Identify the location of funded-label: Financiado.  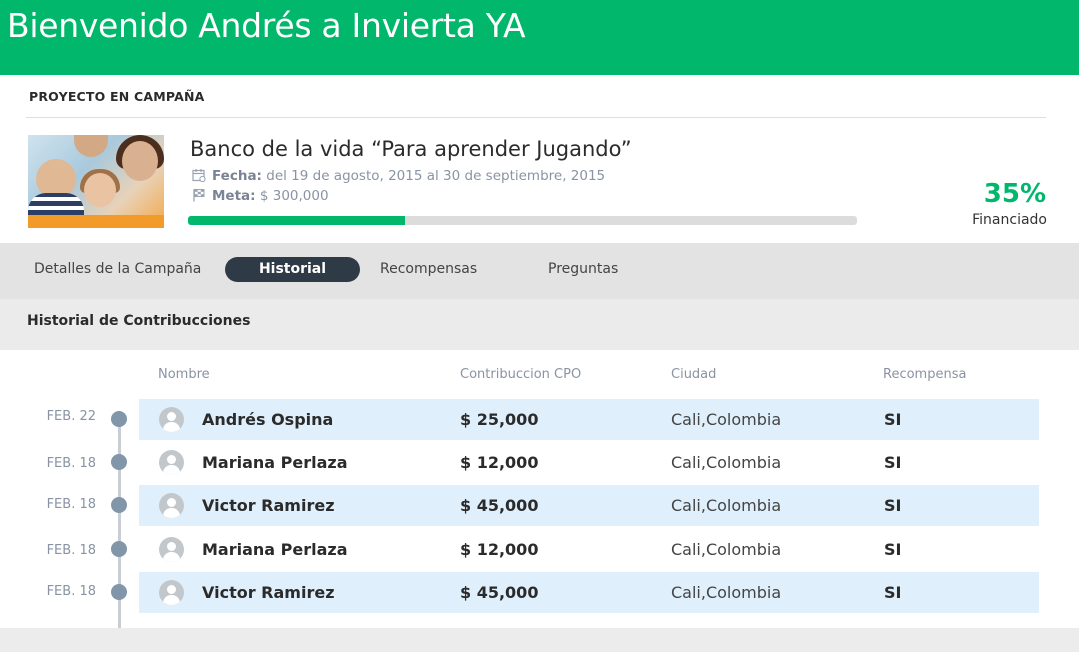
(1009, 220).